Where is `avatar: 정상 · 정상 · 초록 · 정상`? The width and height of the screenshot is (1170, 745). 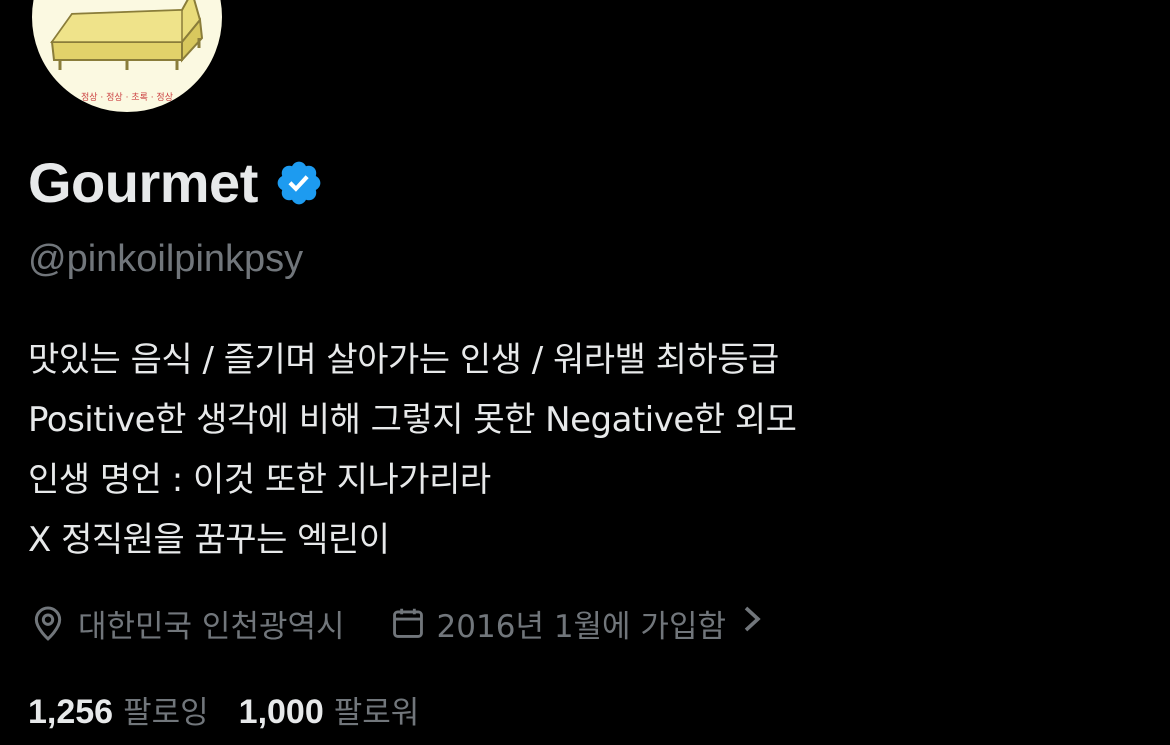 avatar: 정상 · 정상 · 초록 · 정상 is located at coordinates (127, 58).